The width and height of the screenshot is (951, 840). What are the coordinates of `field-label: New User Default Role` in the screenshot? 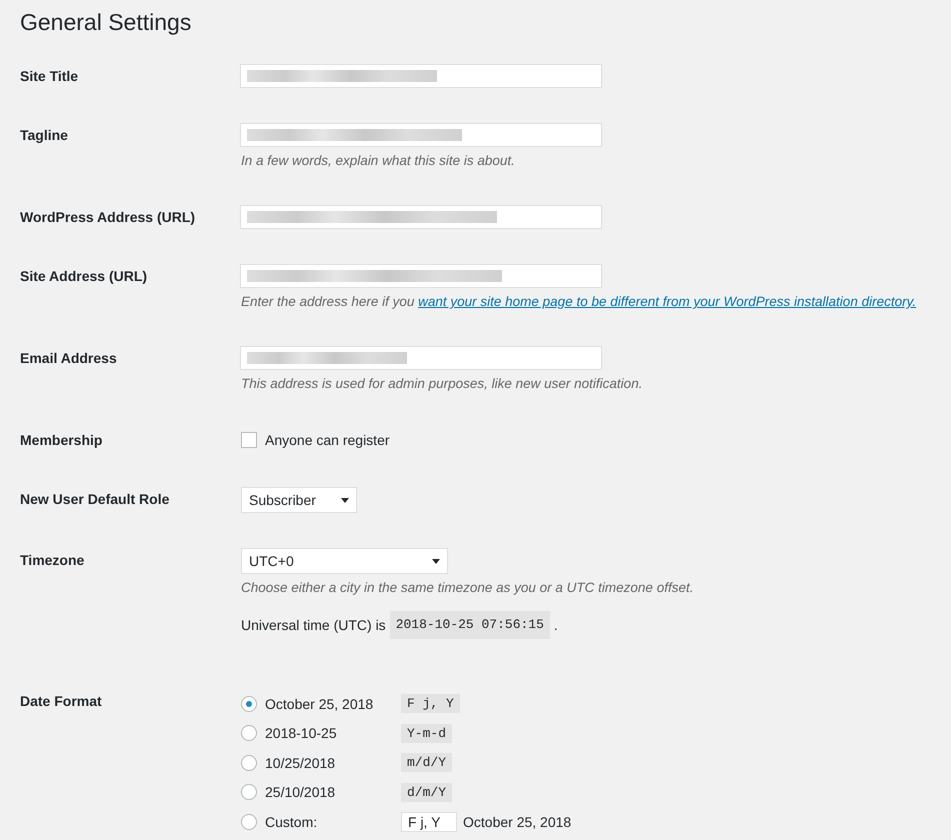 It's located at (95, 499).